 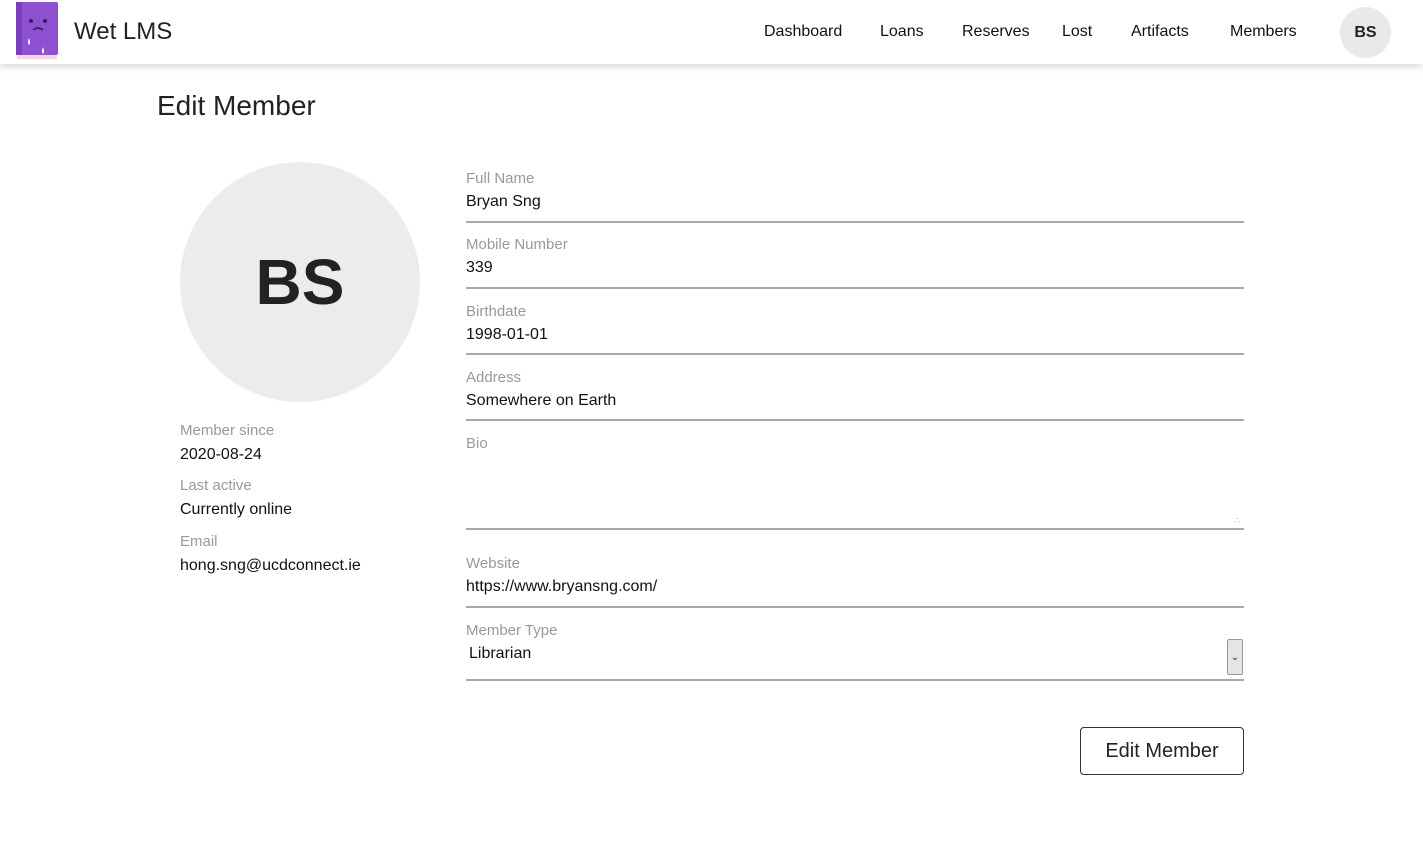 What do you see at coordinates (1160, 32) in the screenshot?
I see `nav-artifacts: Artifacts` at bounding box center [1160, 32].